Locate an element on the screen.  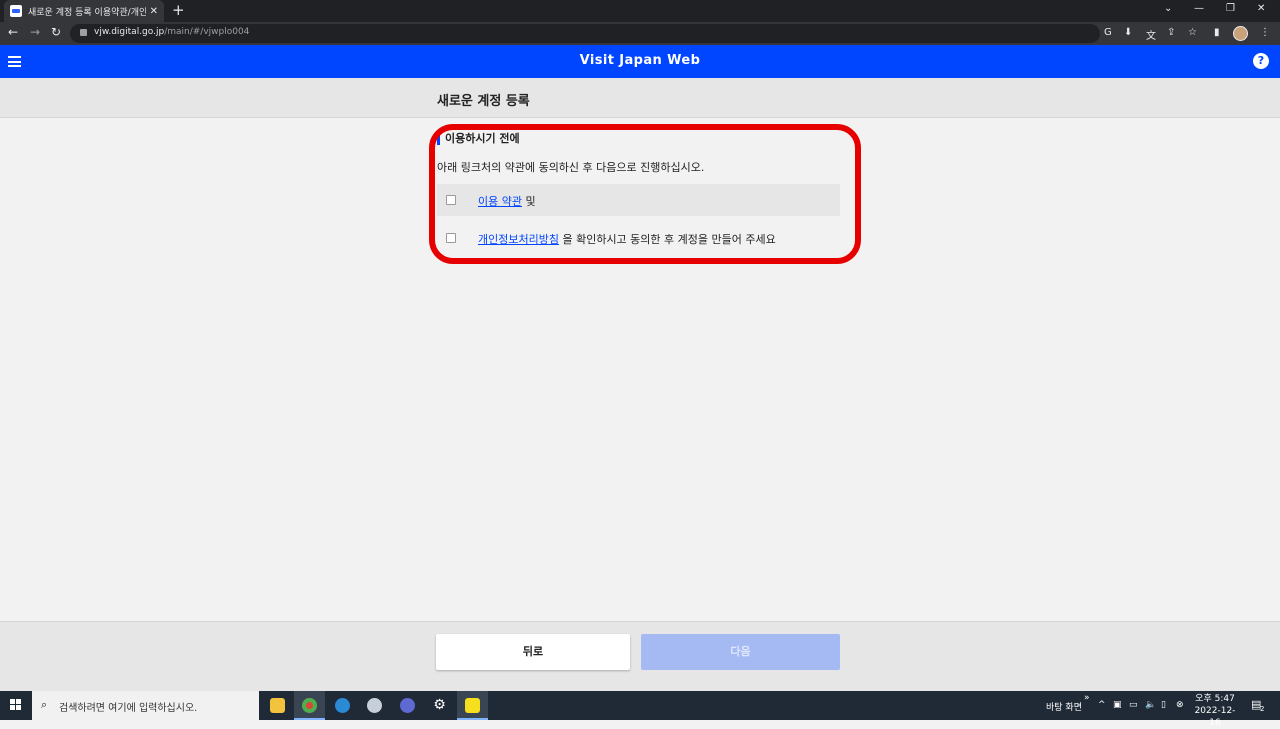
taskbar-search-placeholder: 검색하려면 여기에 입력하십시오. is located at coordinates (128, 708).